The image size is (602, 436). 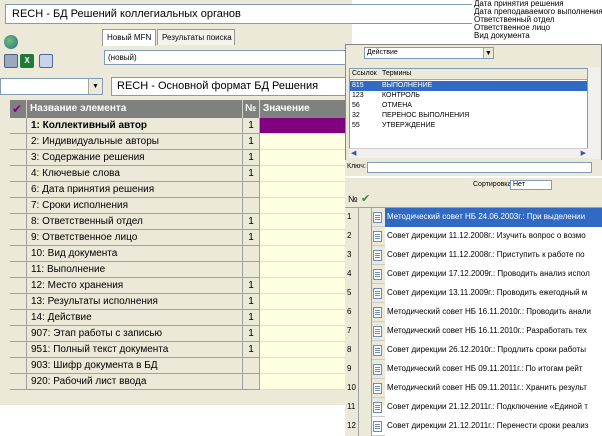 I want to click on table-row: 907: Этап работы с записью 1, so click(x=181, y=334).